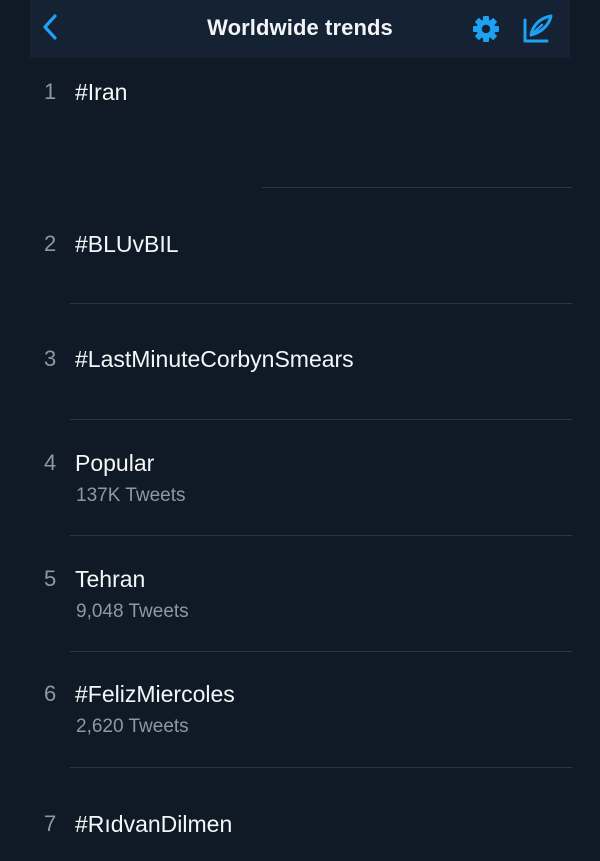  What do you see at coordinates (214, 359) in the screenshot?
I see `trend-name: #LastMinuteCorbynSmears` at bounding box center [214, 359].